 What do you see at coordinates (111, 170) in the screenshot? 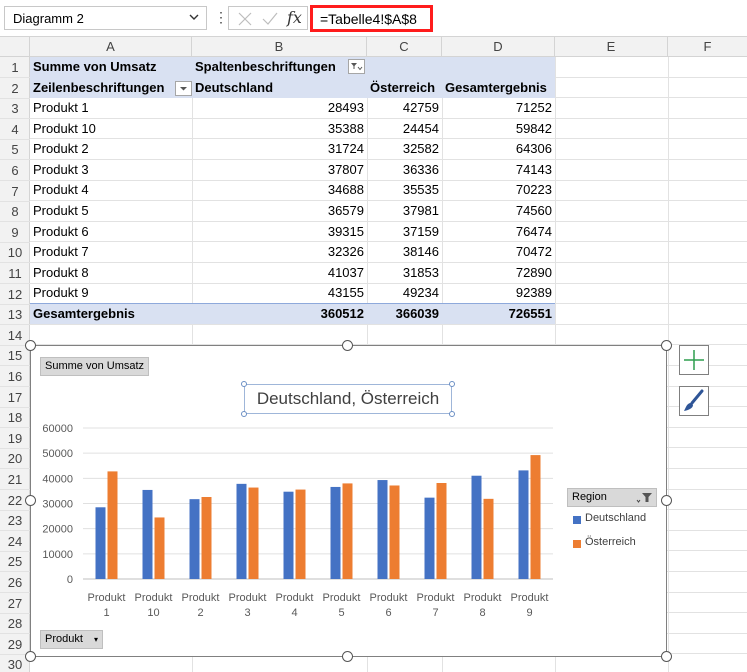
I see `pivot-row-label: Produkt 3` at bounding box center [111, 170].